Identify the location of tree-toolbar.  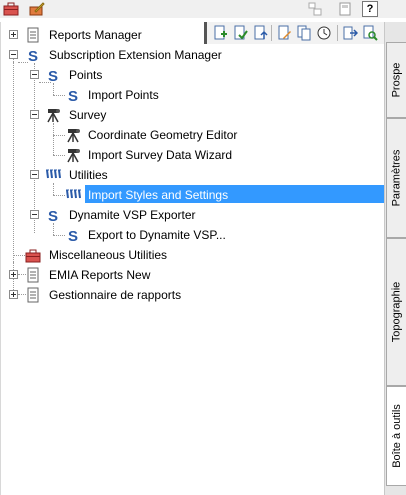
(294, 33).